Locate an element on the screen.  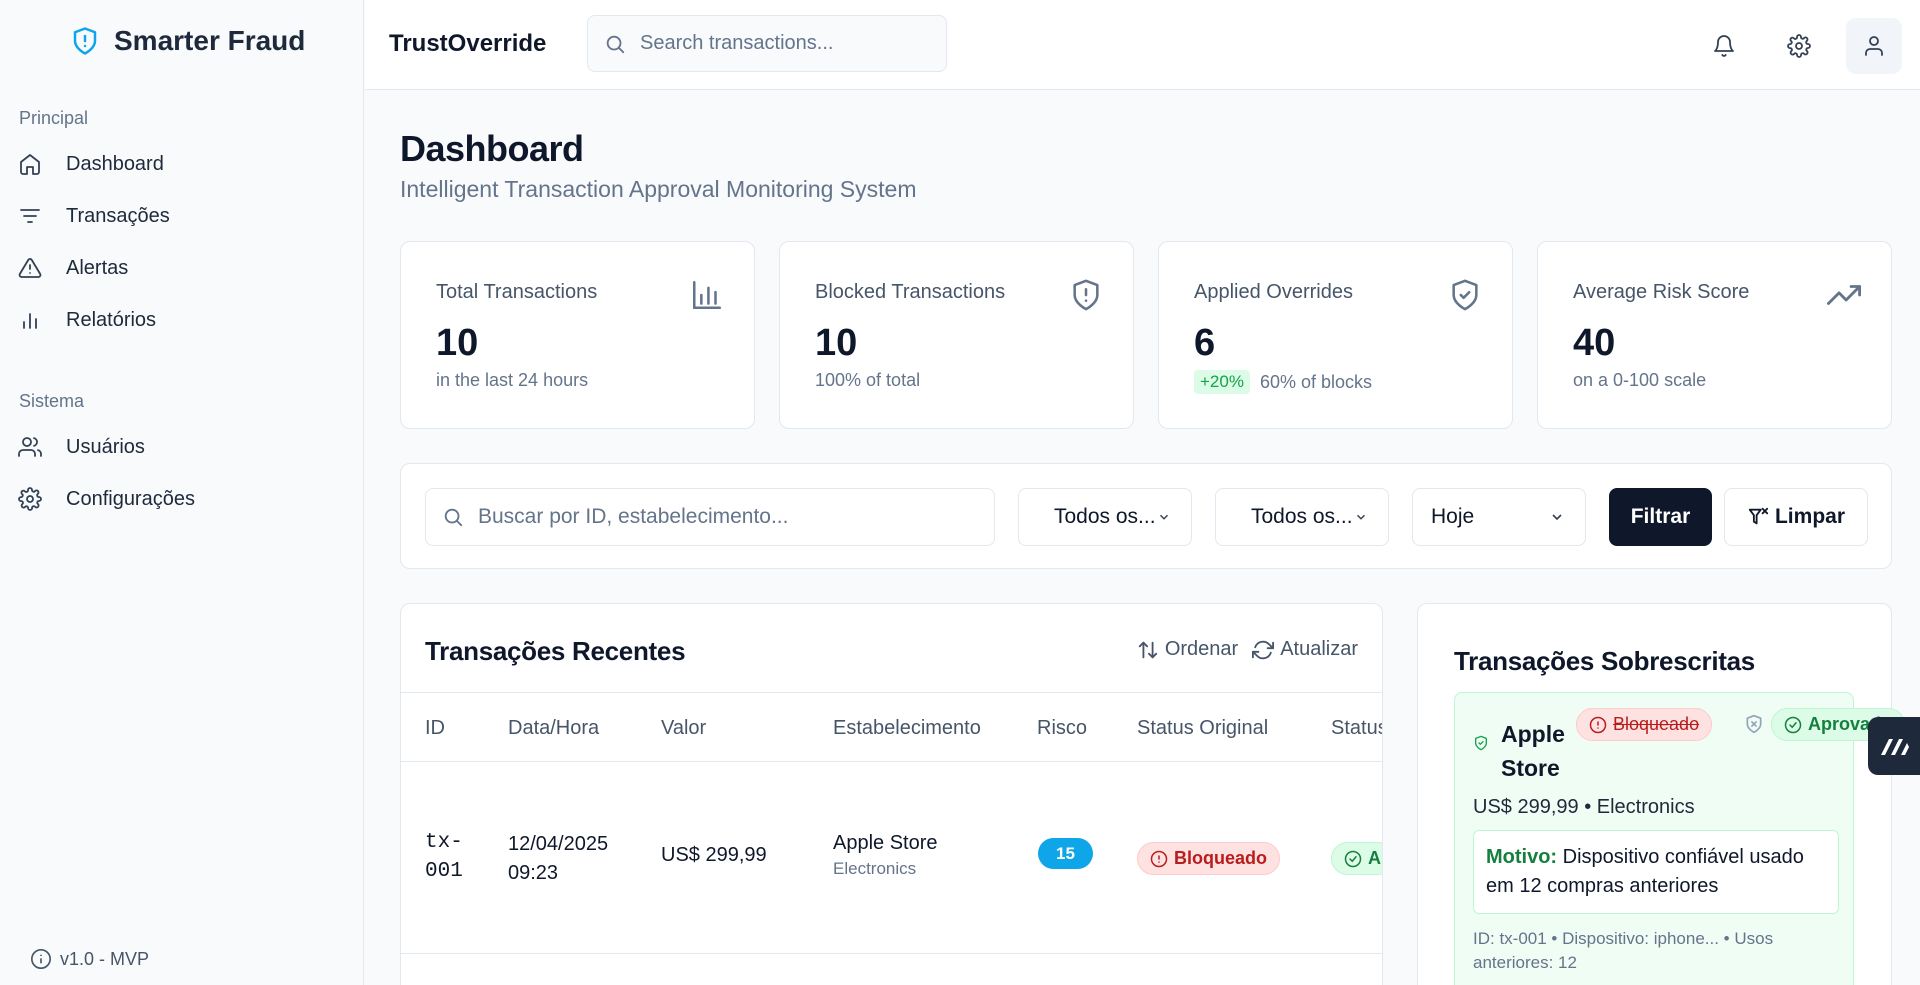
users-icon is located at coordinates (30, 447).